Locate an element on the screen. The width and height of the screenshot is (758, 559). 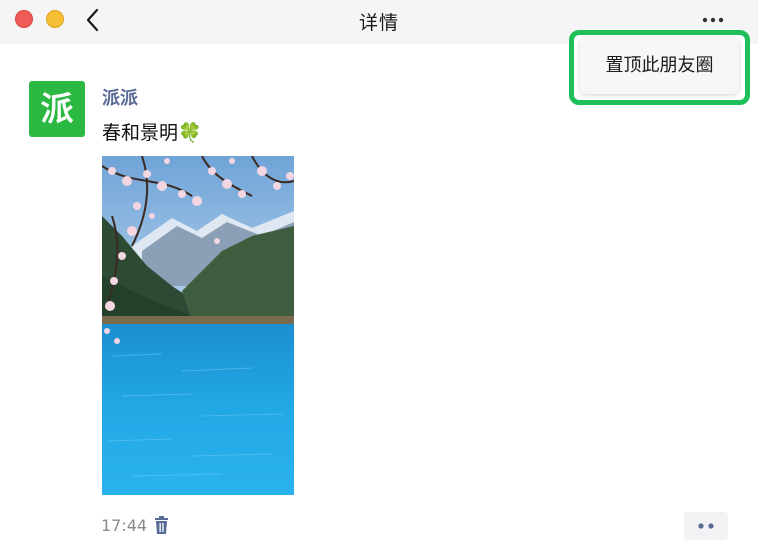
author-name: 派派 is located at coordinates (120, 97).